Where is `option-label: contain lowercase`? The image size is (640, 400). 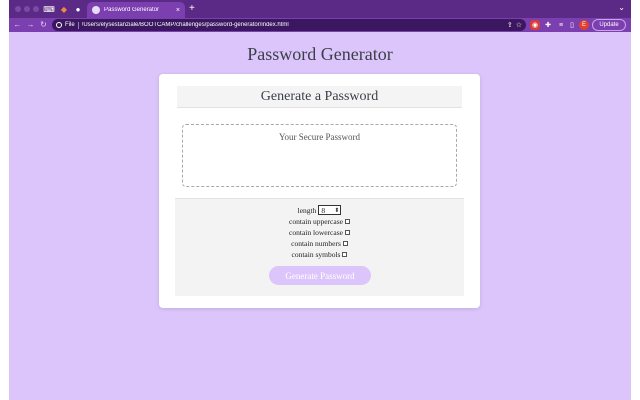
option-label: contain lowercase is located at coordinates (316, 232).